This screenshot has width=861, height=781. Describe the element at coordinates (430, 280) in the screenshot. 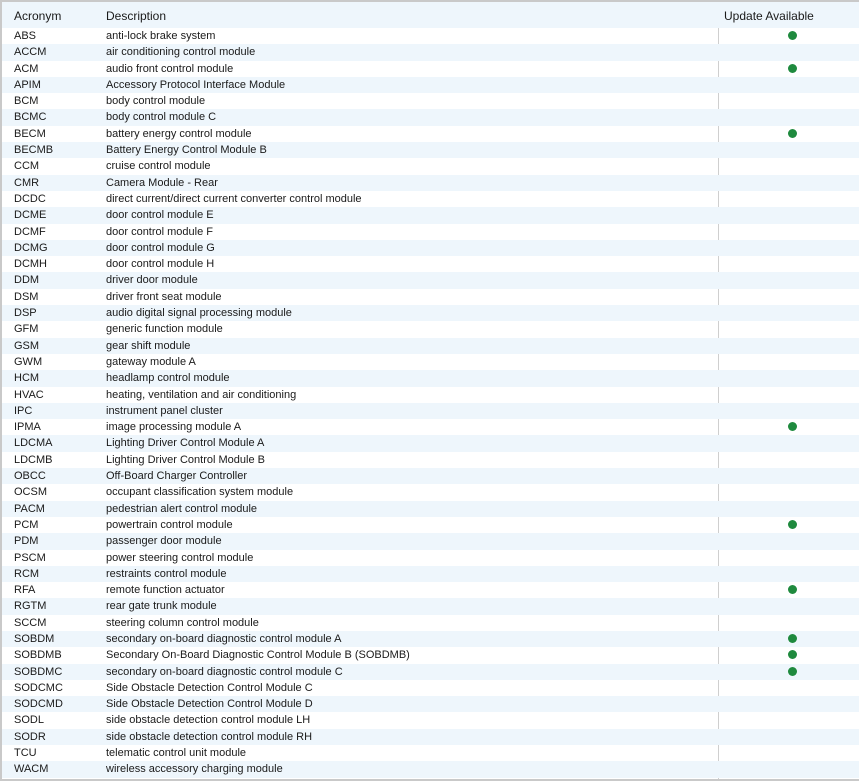

I see `table-row: DDM driver door module` at that location.